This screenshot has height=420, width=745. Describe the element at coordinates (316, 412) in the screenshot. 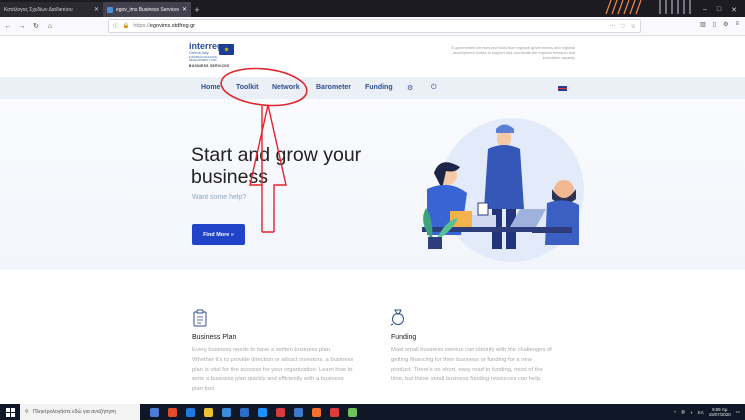

I see `firefox-icon` at that location.